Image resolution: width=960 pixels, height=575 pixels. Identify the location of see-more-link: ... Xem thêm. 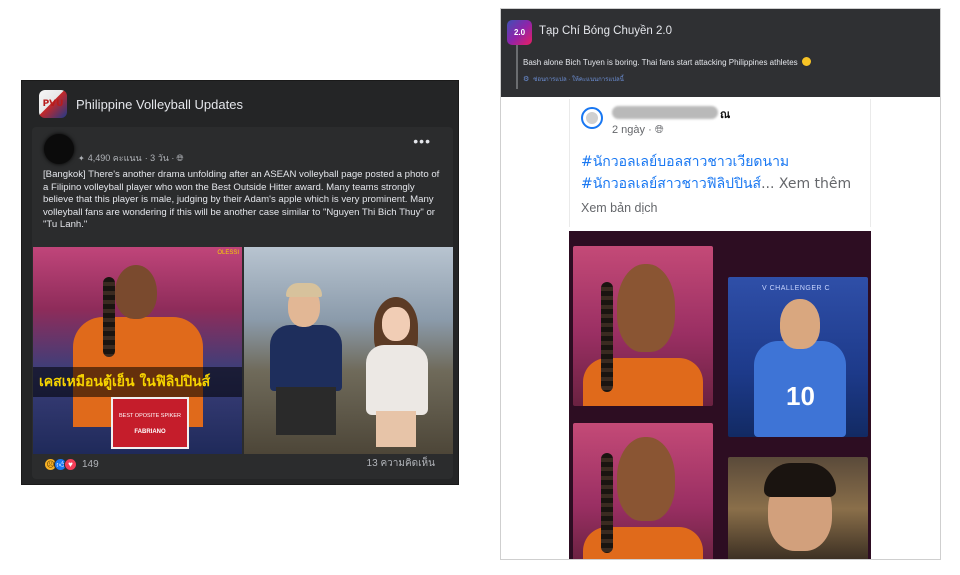
(806, 184).